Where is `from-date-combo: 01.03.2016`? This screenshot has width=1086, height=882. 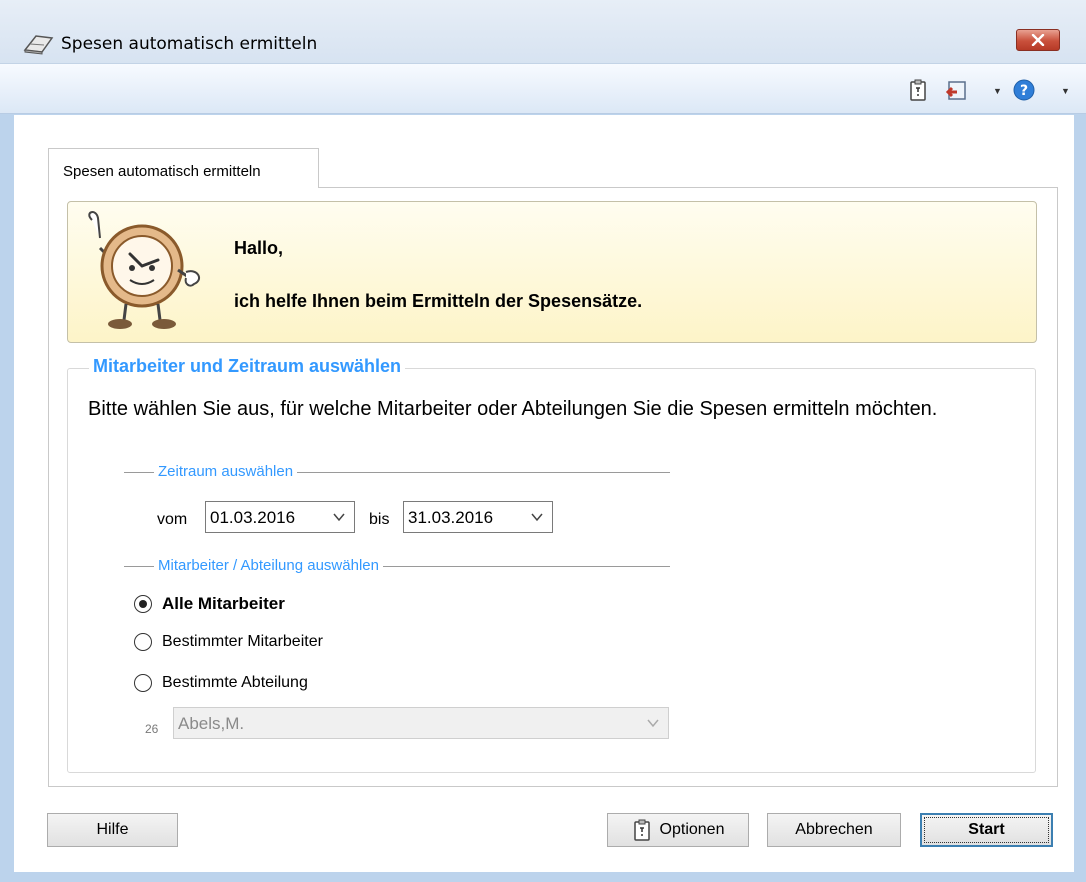 from-date-combo: 01.03.2016 is located at coordinates (280, 517).